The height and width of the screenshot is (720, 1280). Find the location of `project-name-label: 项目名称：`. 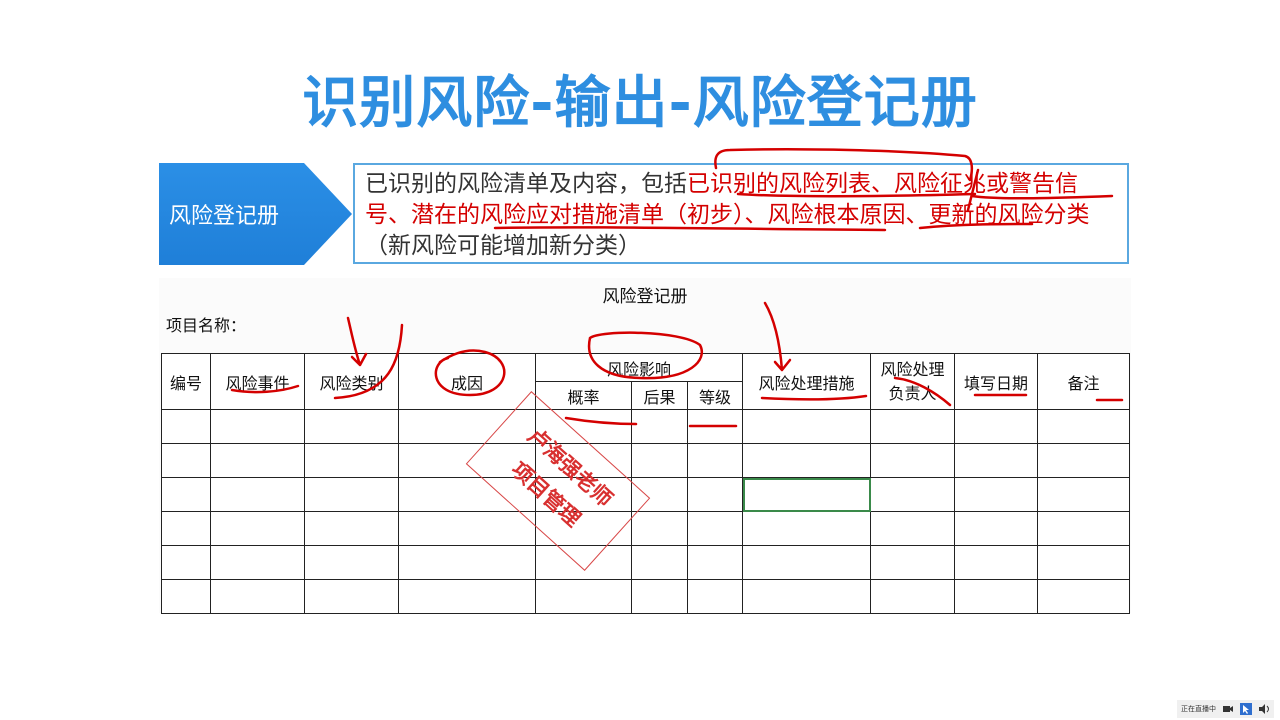

project-name-label: 项目名称： is located at coordinates (206, 325).